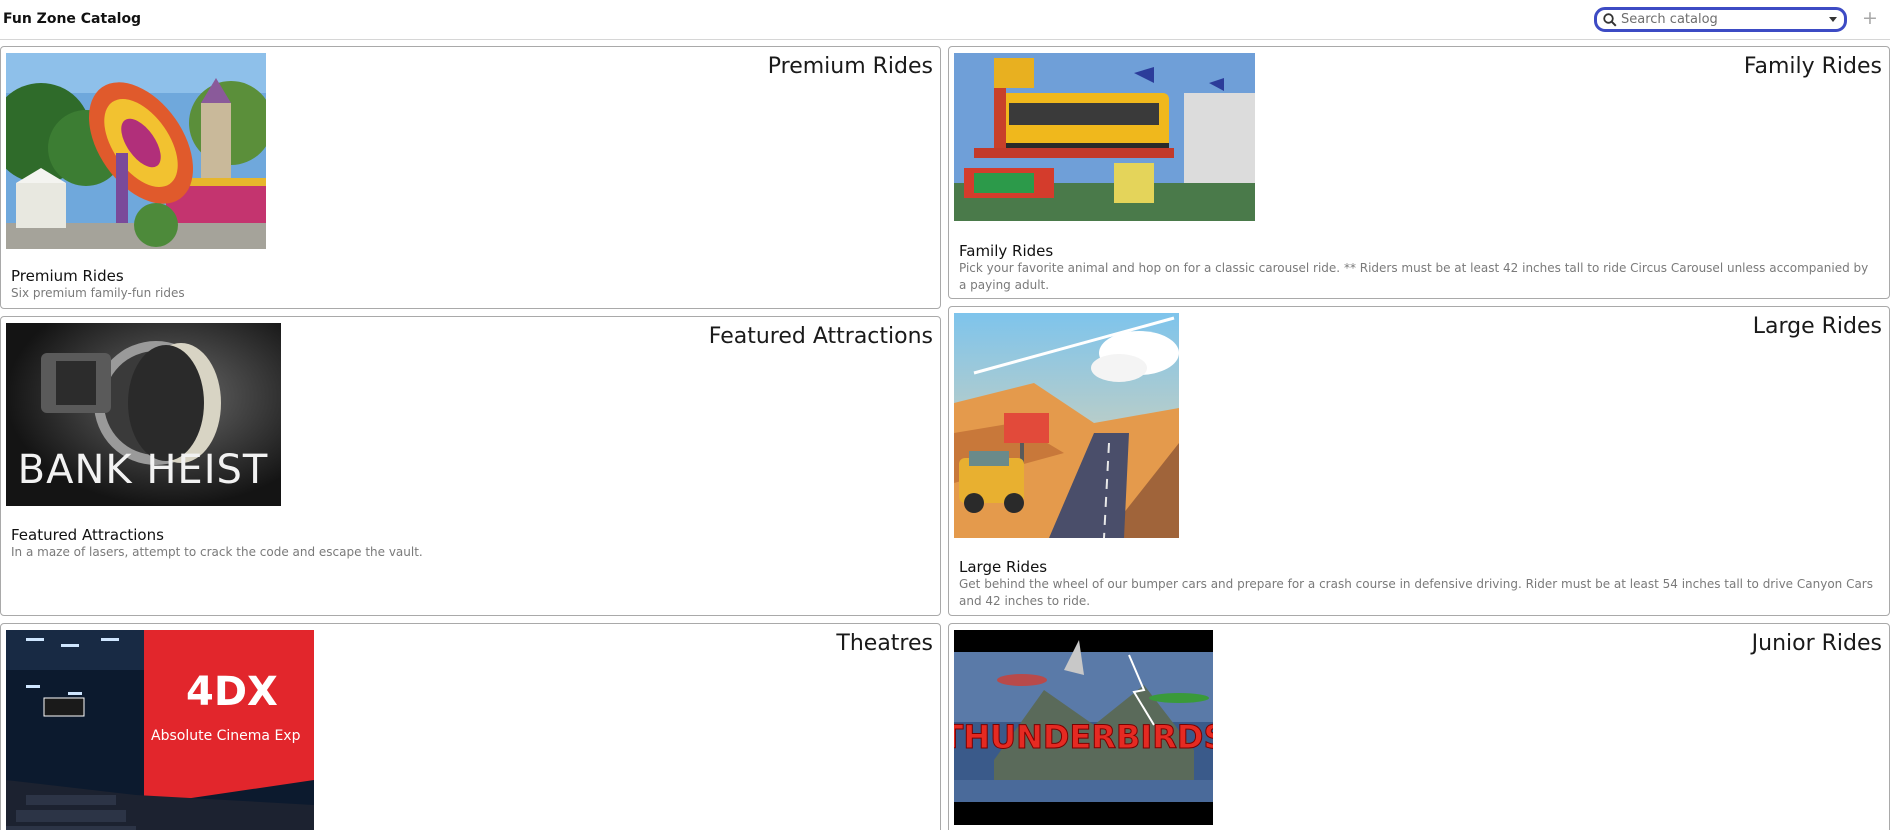  I want to click on card-image-premium-rides, so click(136, 151).